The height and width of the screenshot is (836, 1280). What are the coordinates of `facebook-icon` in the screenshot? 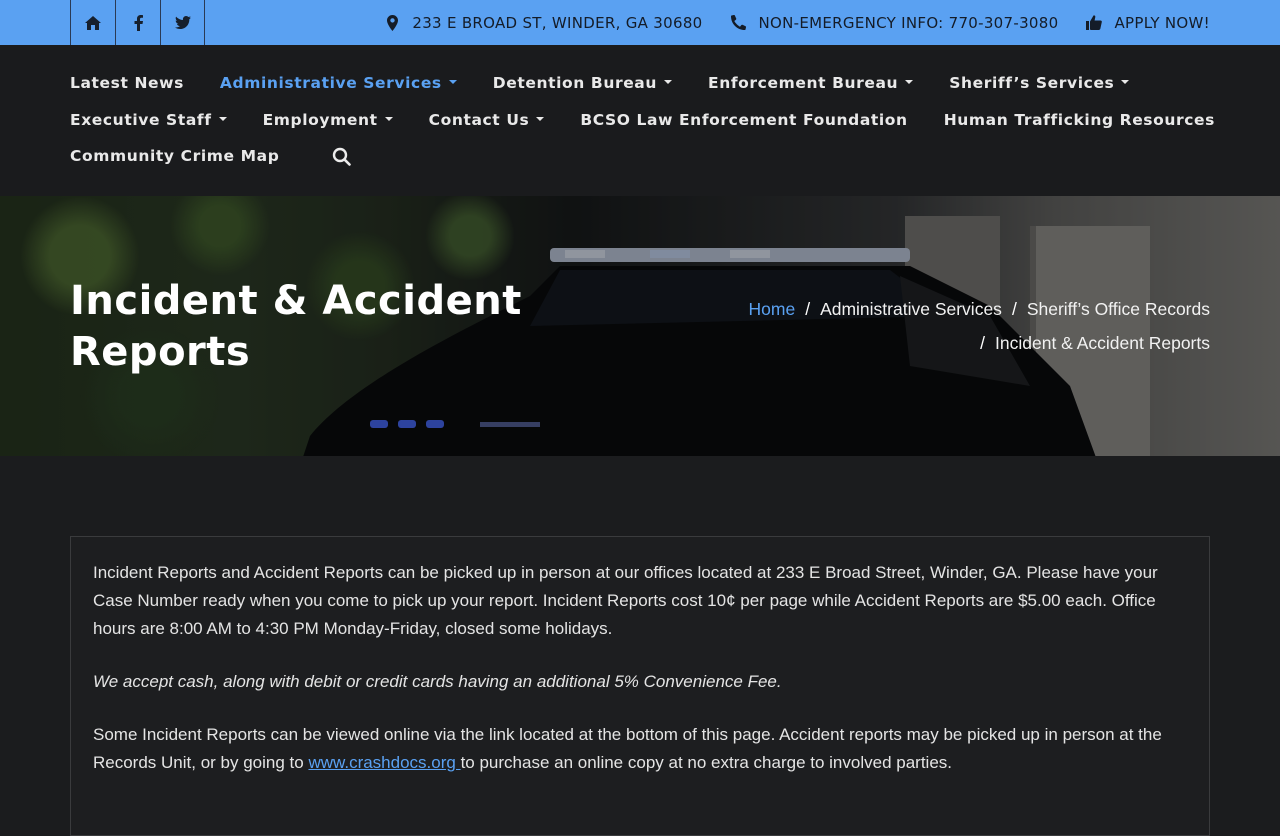 It's located at (138, 22).